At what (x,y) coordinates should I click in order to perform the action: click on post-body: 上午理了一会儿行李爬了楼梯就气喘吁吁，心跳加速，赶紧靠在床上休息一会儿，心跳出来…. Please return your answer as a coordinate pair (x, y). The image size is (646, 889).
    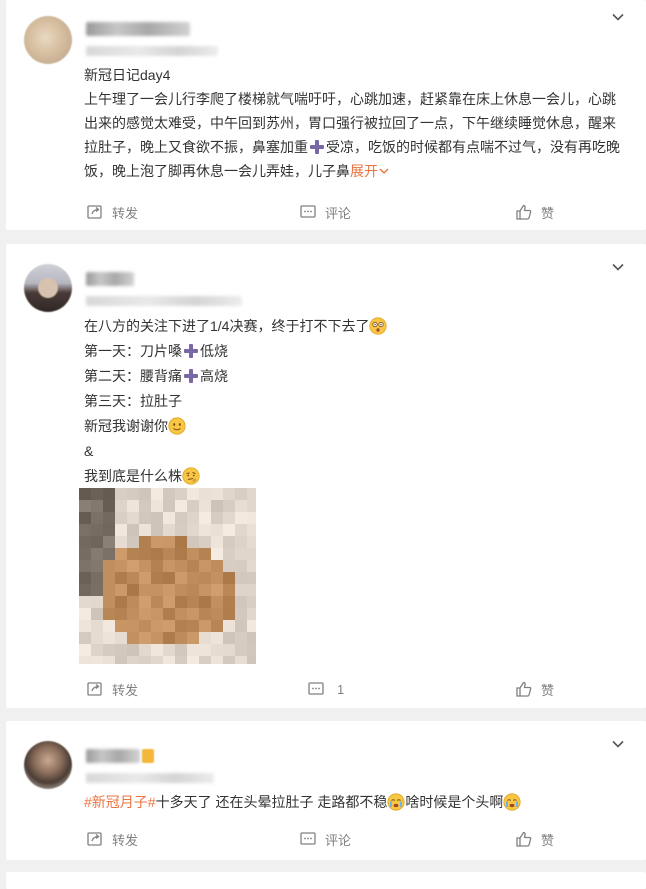
    Looking at the image, I should click on (352, 135).